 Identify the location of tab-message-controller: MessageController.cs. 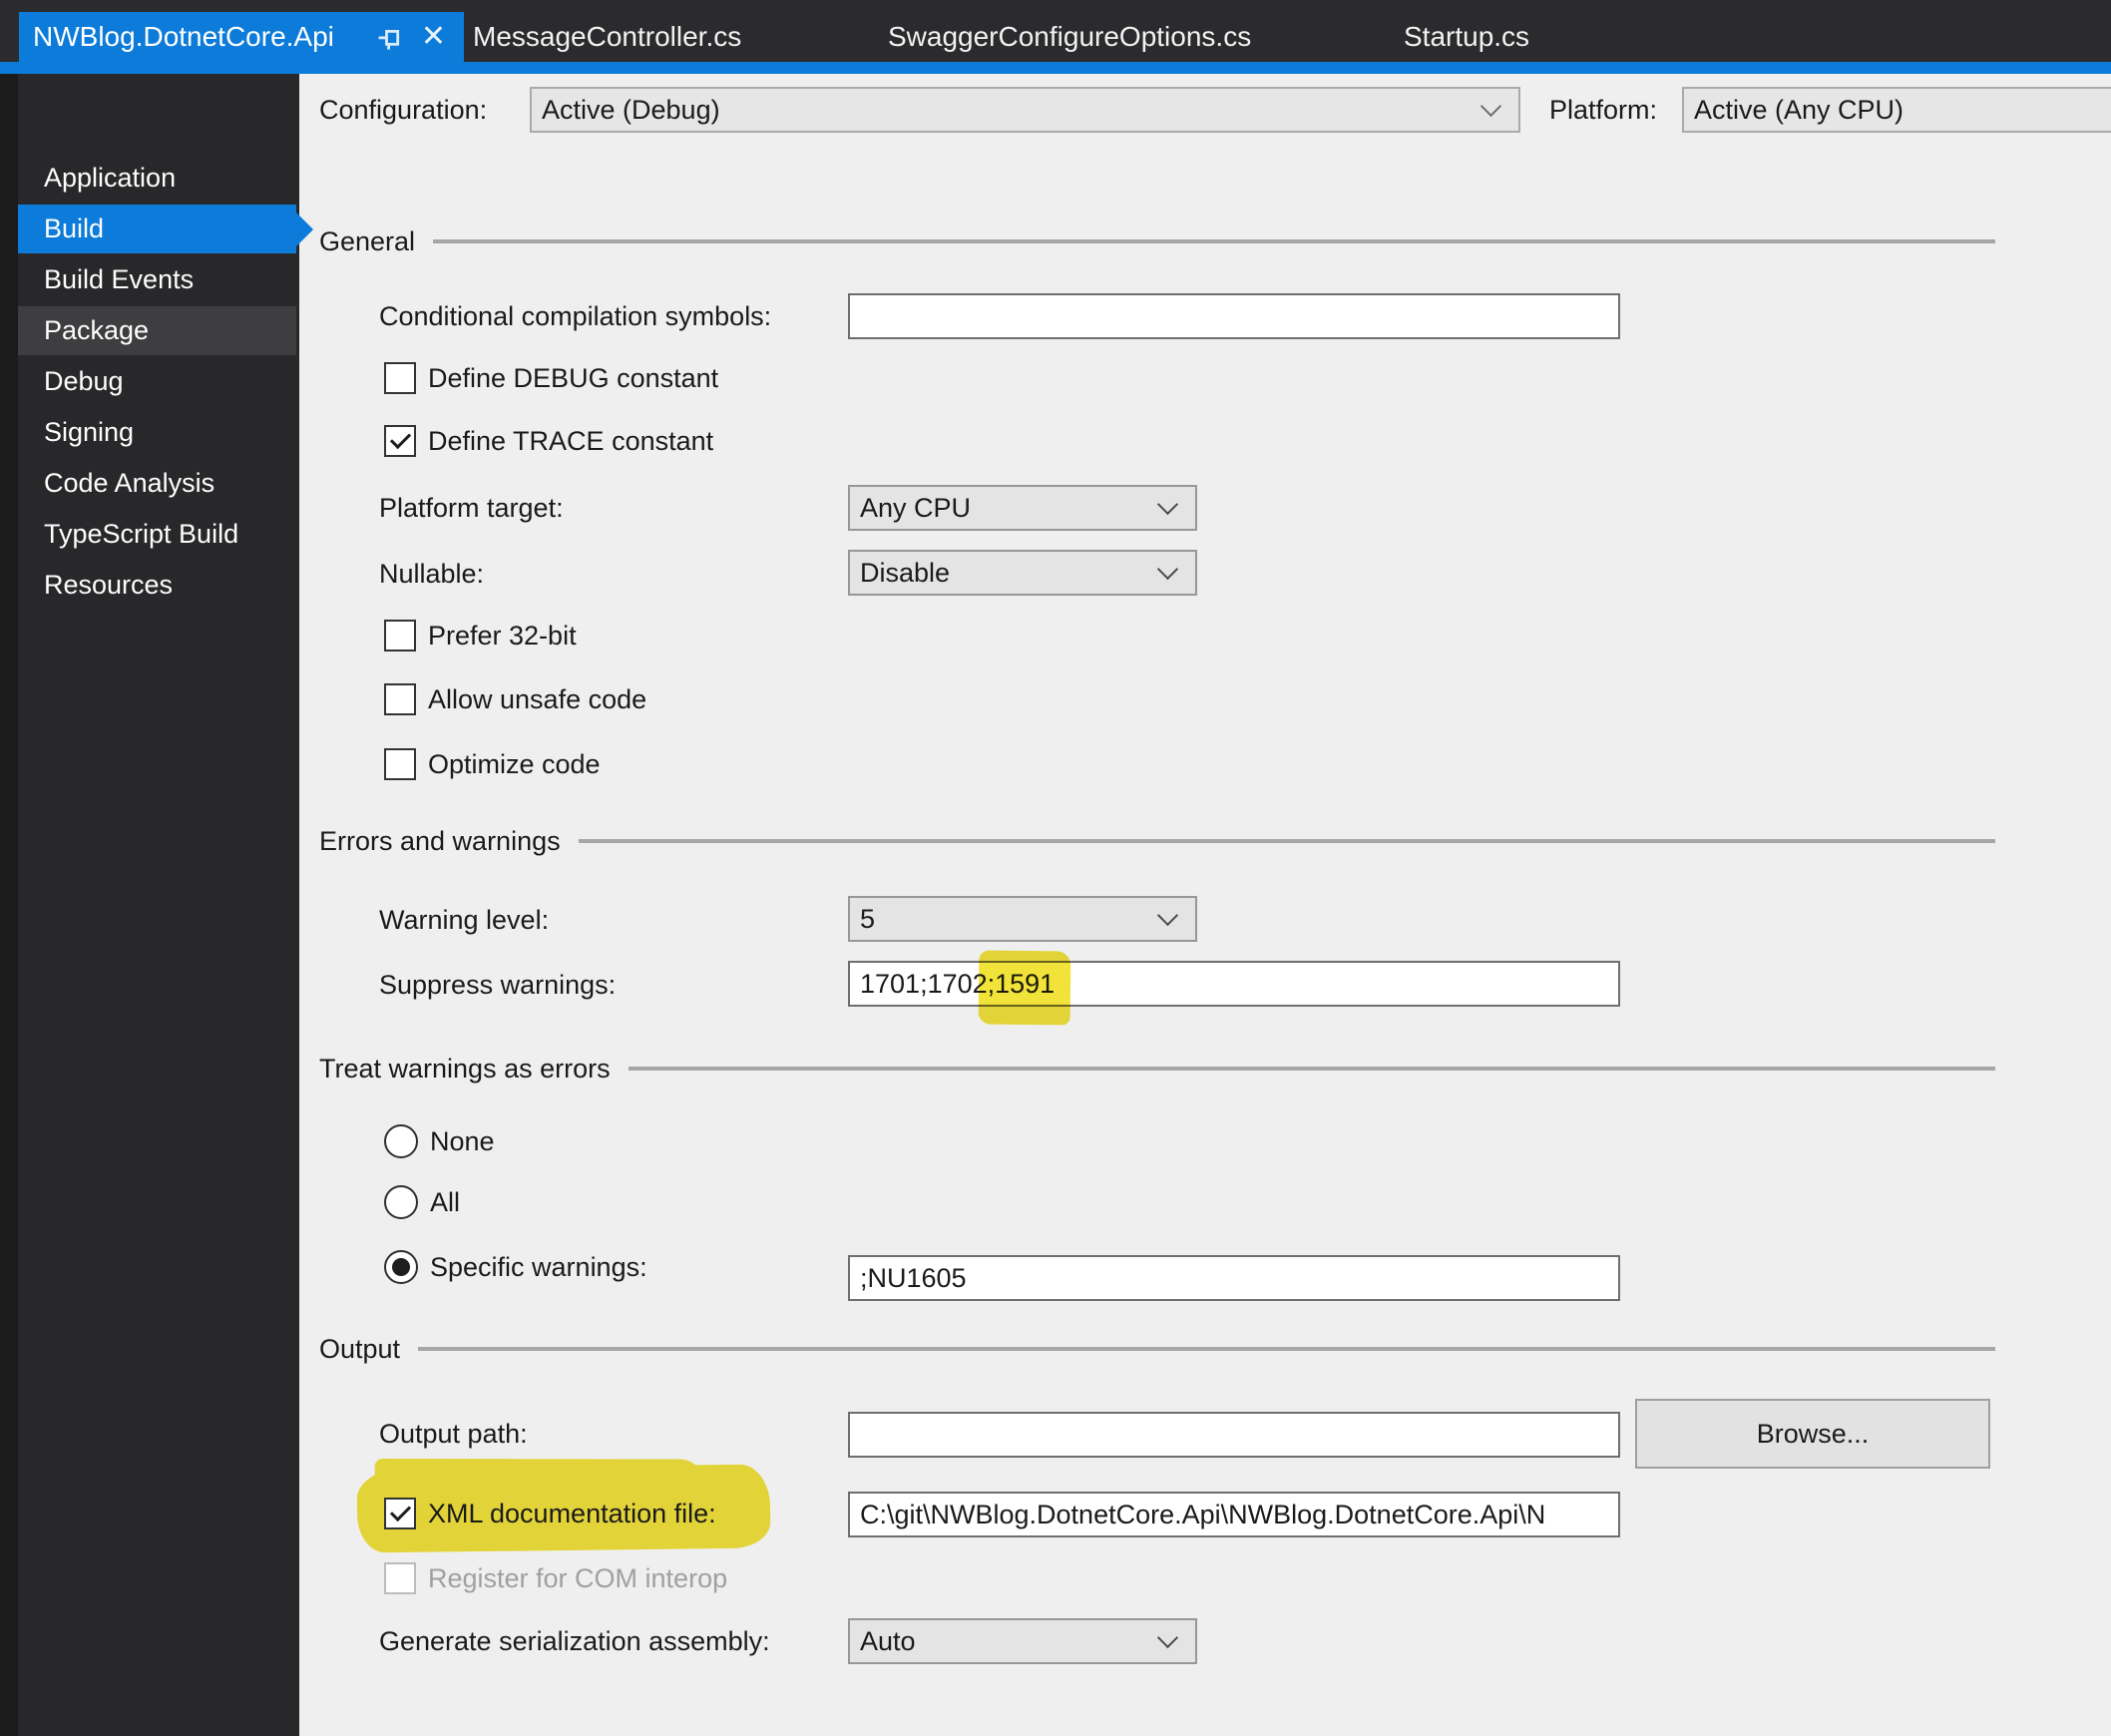
(607, 37).